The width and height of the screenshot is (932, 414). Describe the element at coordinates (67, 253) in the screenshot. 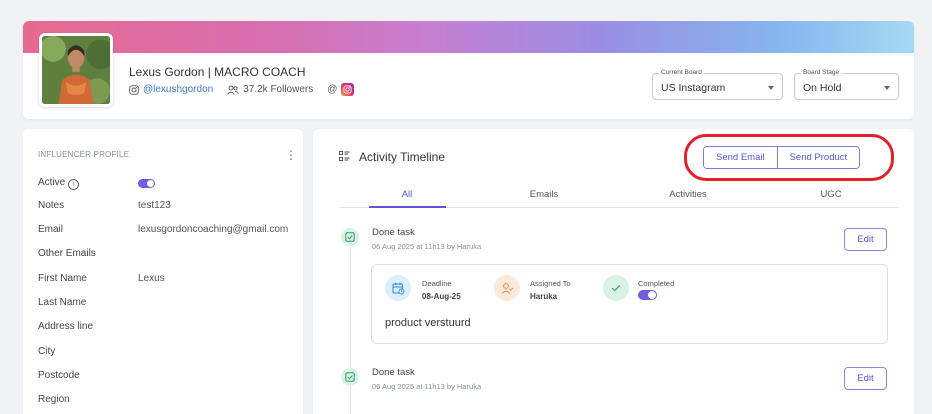

I see `other-emails-label: Other Emails` at that location.